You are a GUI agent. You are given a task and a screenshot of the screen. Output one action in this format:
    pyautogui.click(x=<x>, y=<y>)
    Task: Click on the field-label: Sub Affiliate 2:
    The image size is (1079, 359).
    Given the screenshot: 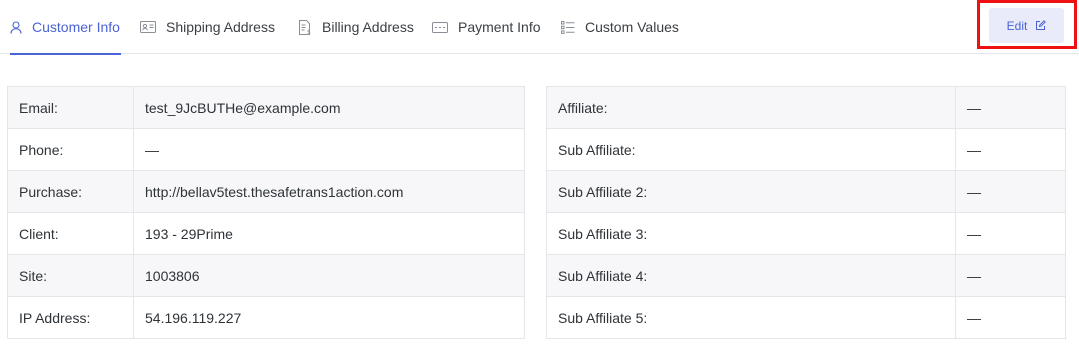 What is the action you would take?
    pyautogui.click(x=751, y=191)
    